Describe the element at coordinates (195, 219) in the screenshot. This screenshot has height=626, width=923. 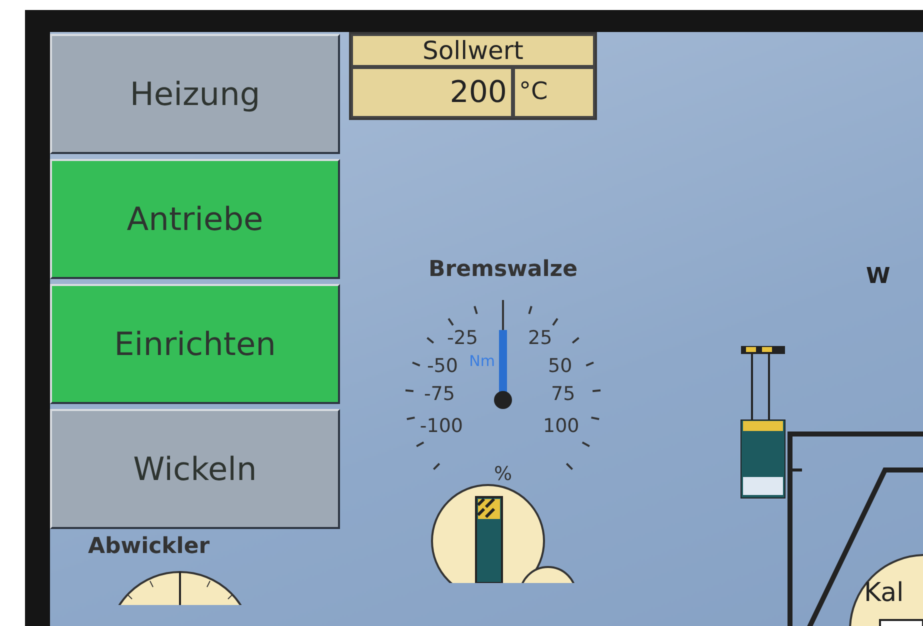
I see `menu-button: Antriebe` at that location.